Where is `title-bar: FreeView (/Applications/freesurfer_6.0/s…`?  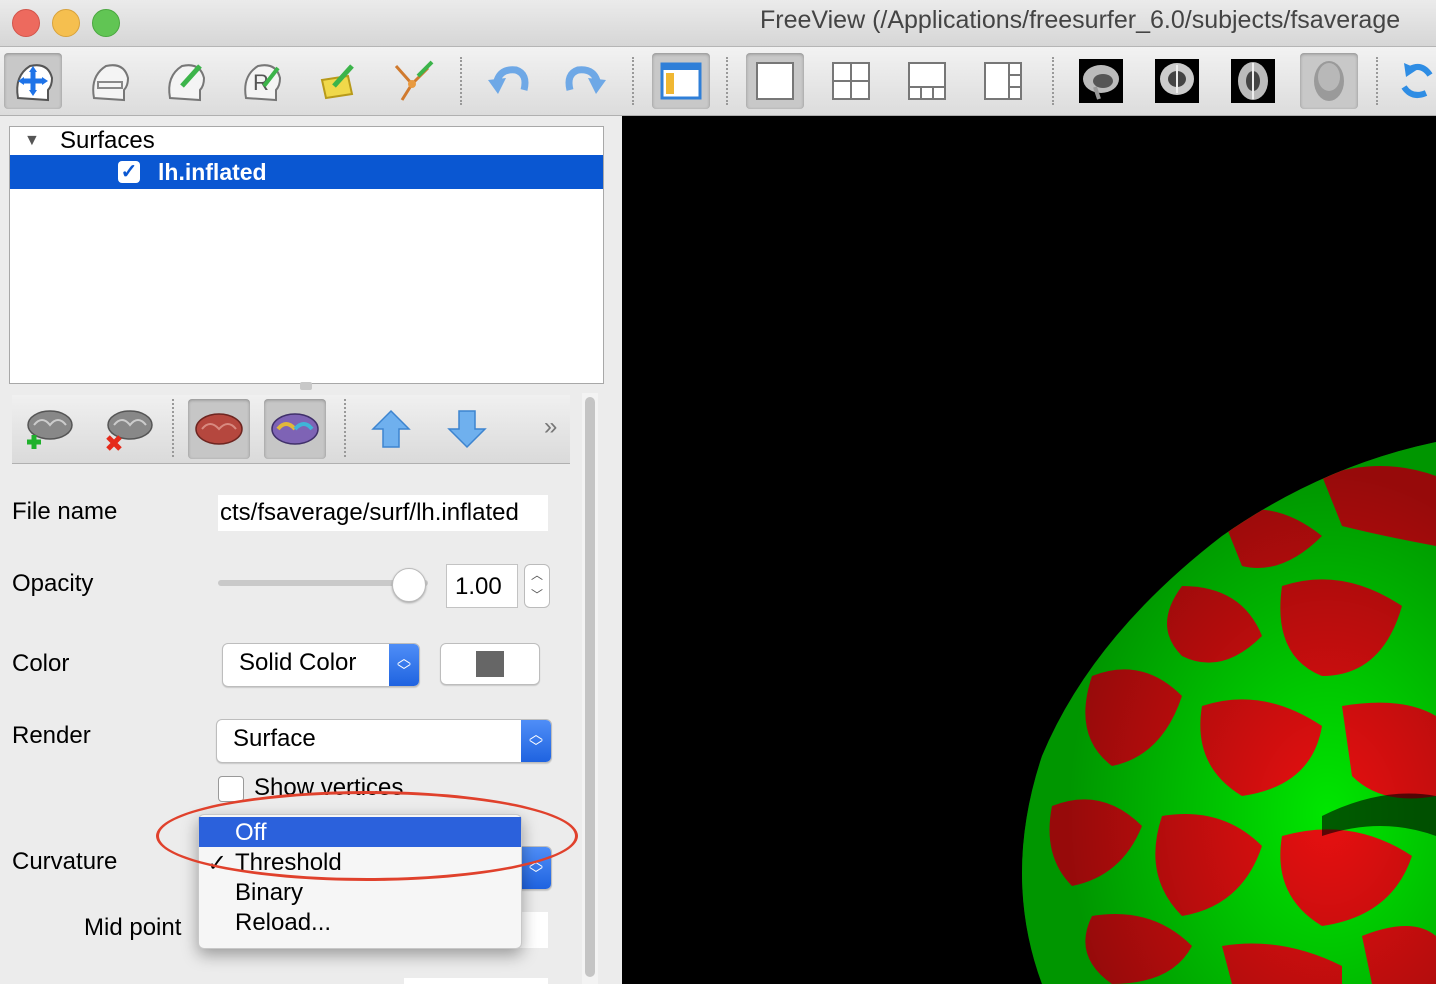 title-bar: FreeView (/Applications/freesurfer_6.0/s… is located at coordinates (718, 23).